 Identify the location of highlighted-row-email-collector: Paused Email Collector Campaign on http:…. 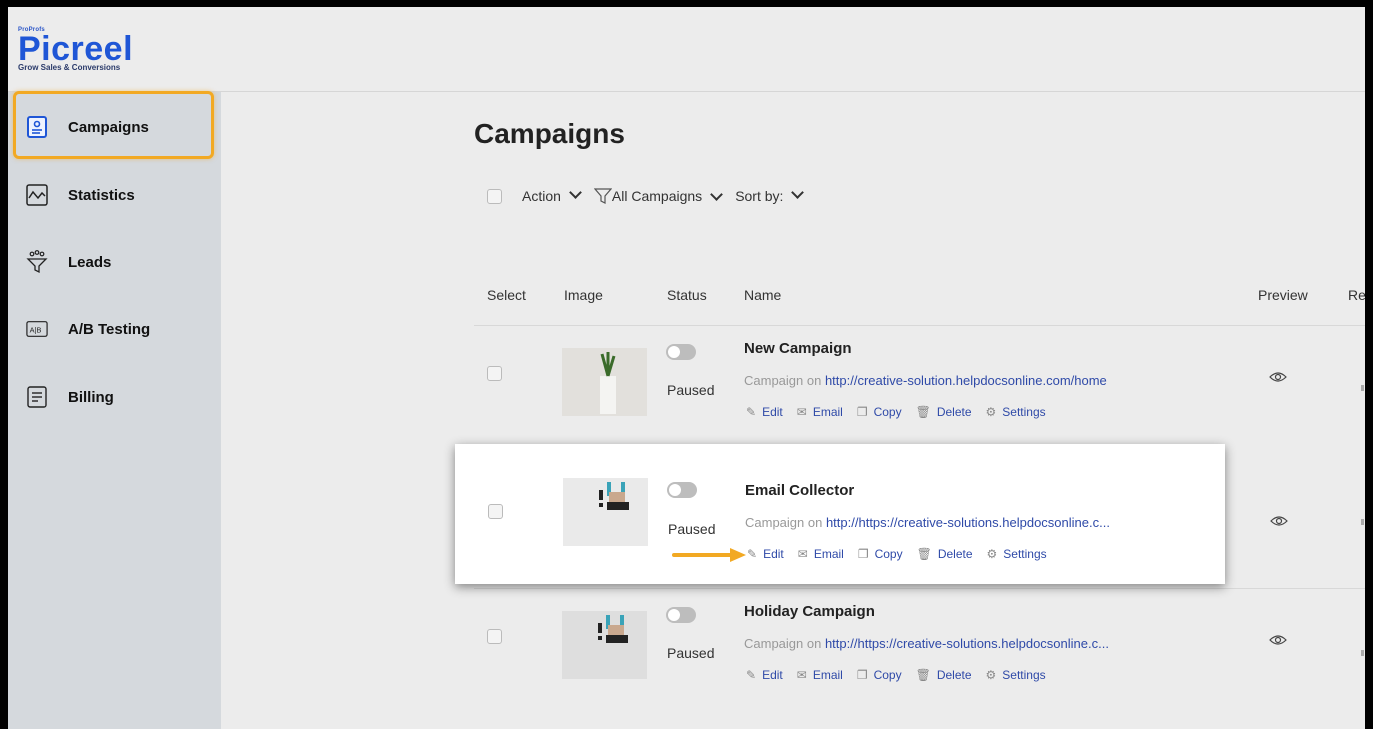
(871, 514).